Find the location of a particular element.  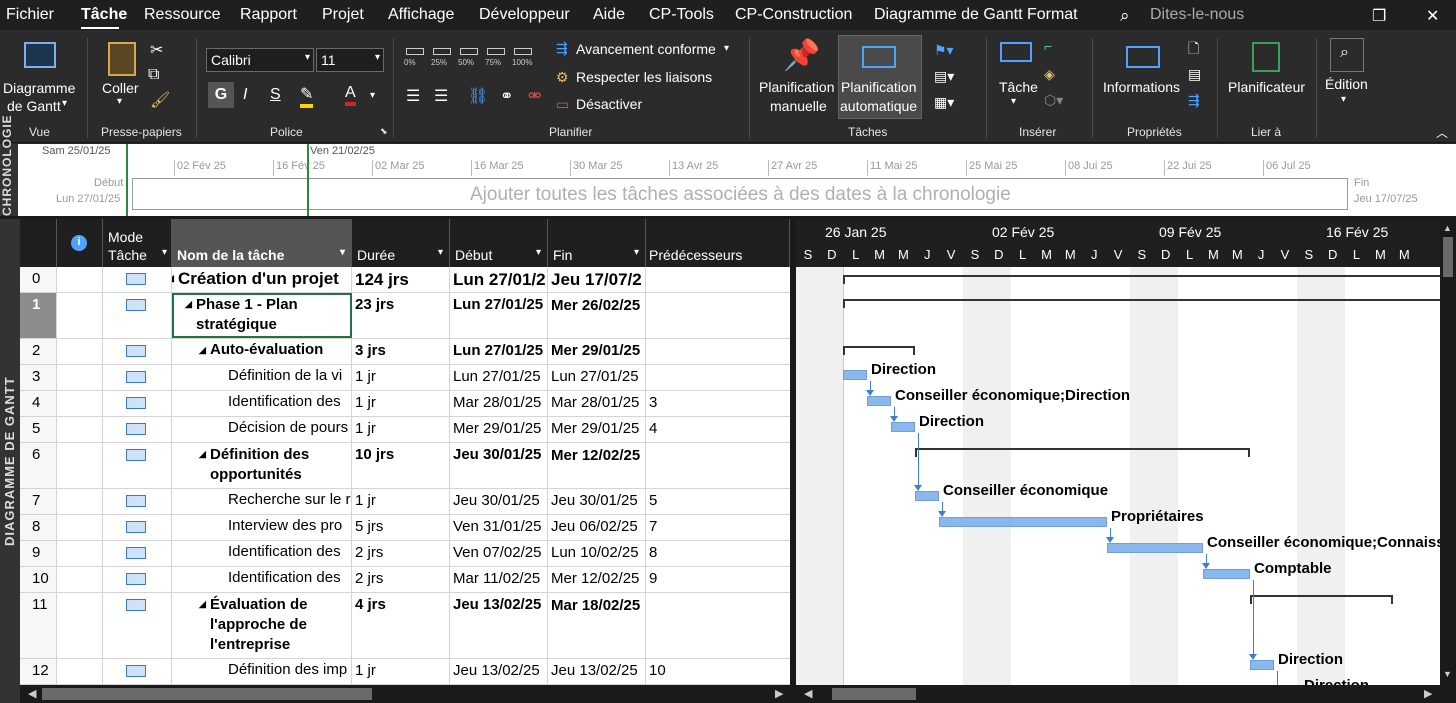

row-id: 0 is located at coordinates (38, 279).